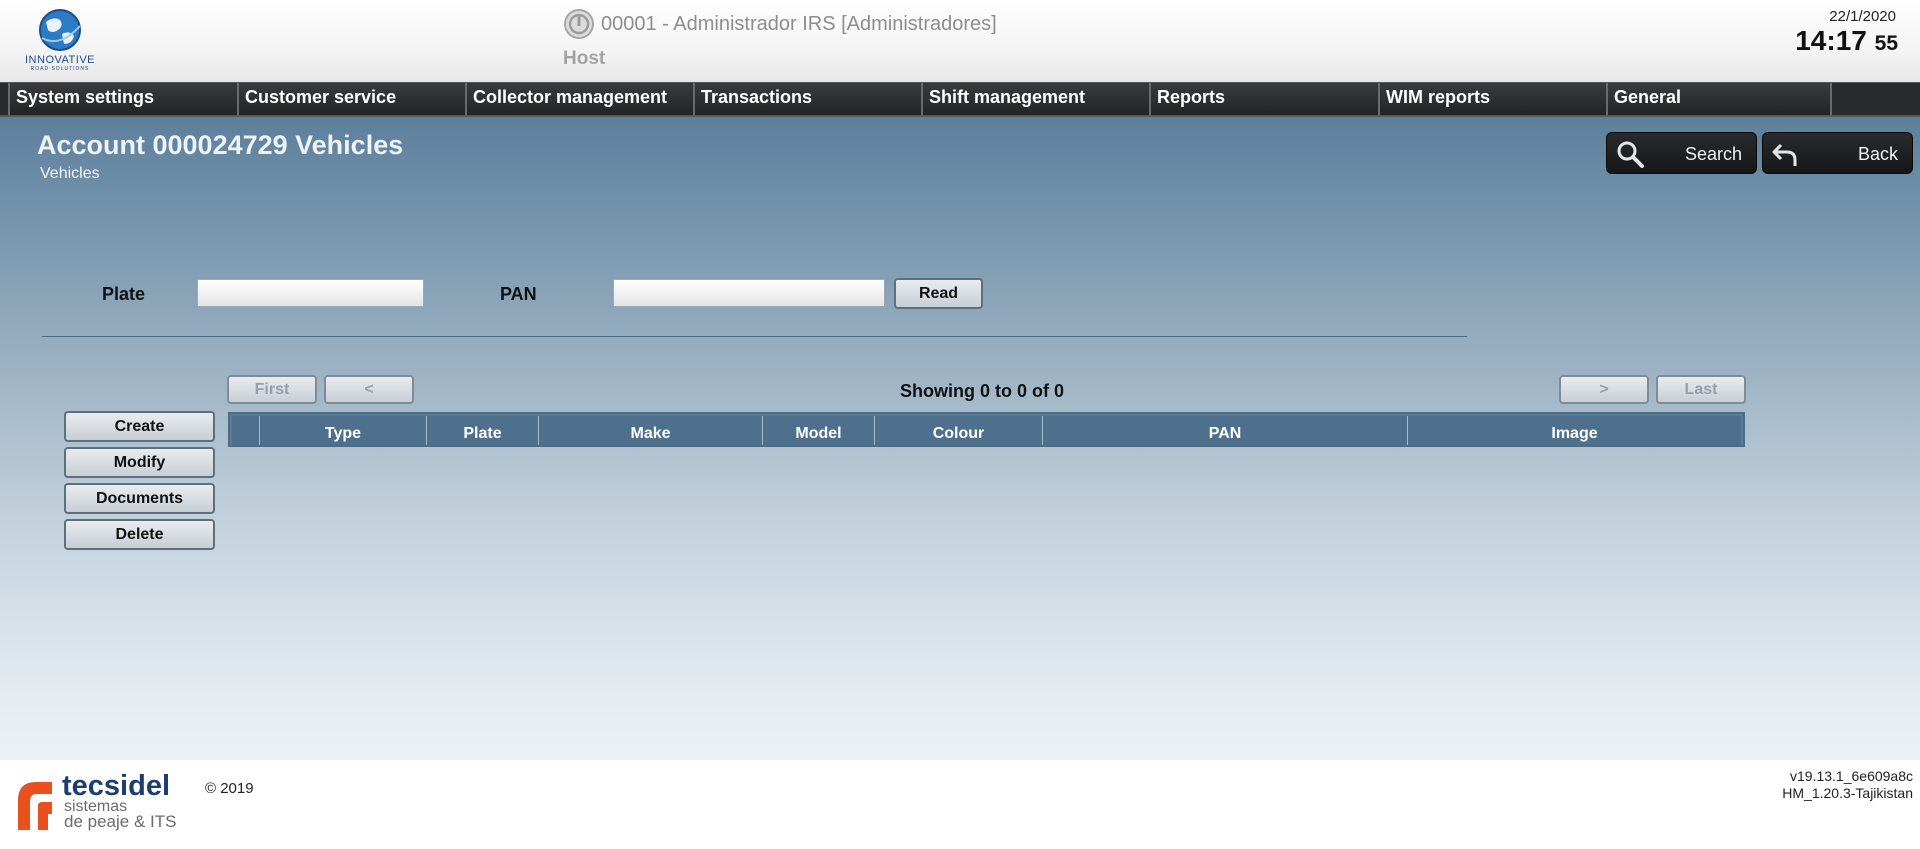 The height and width of the screenshot is (849, 1920). Describe the element at coordinates (1225, 430) in the screenshot. I see `column-header-pan: PAN` at that location.